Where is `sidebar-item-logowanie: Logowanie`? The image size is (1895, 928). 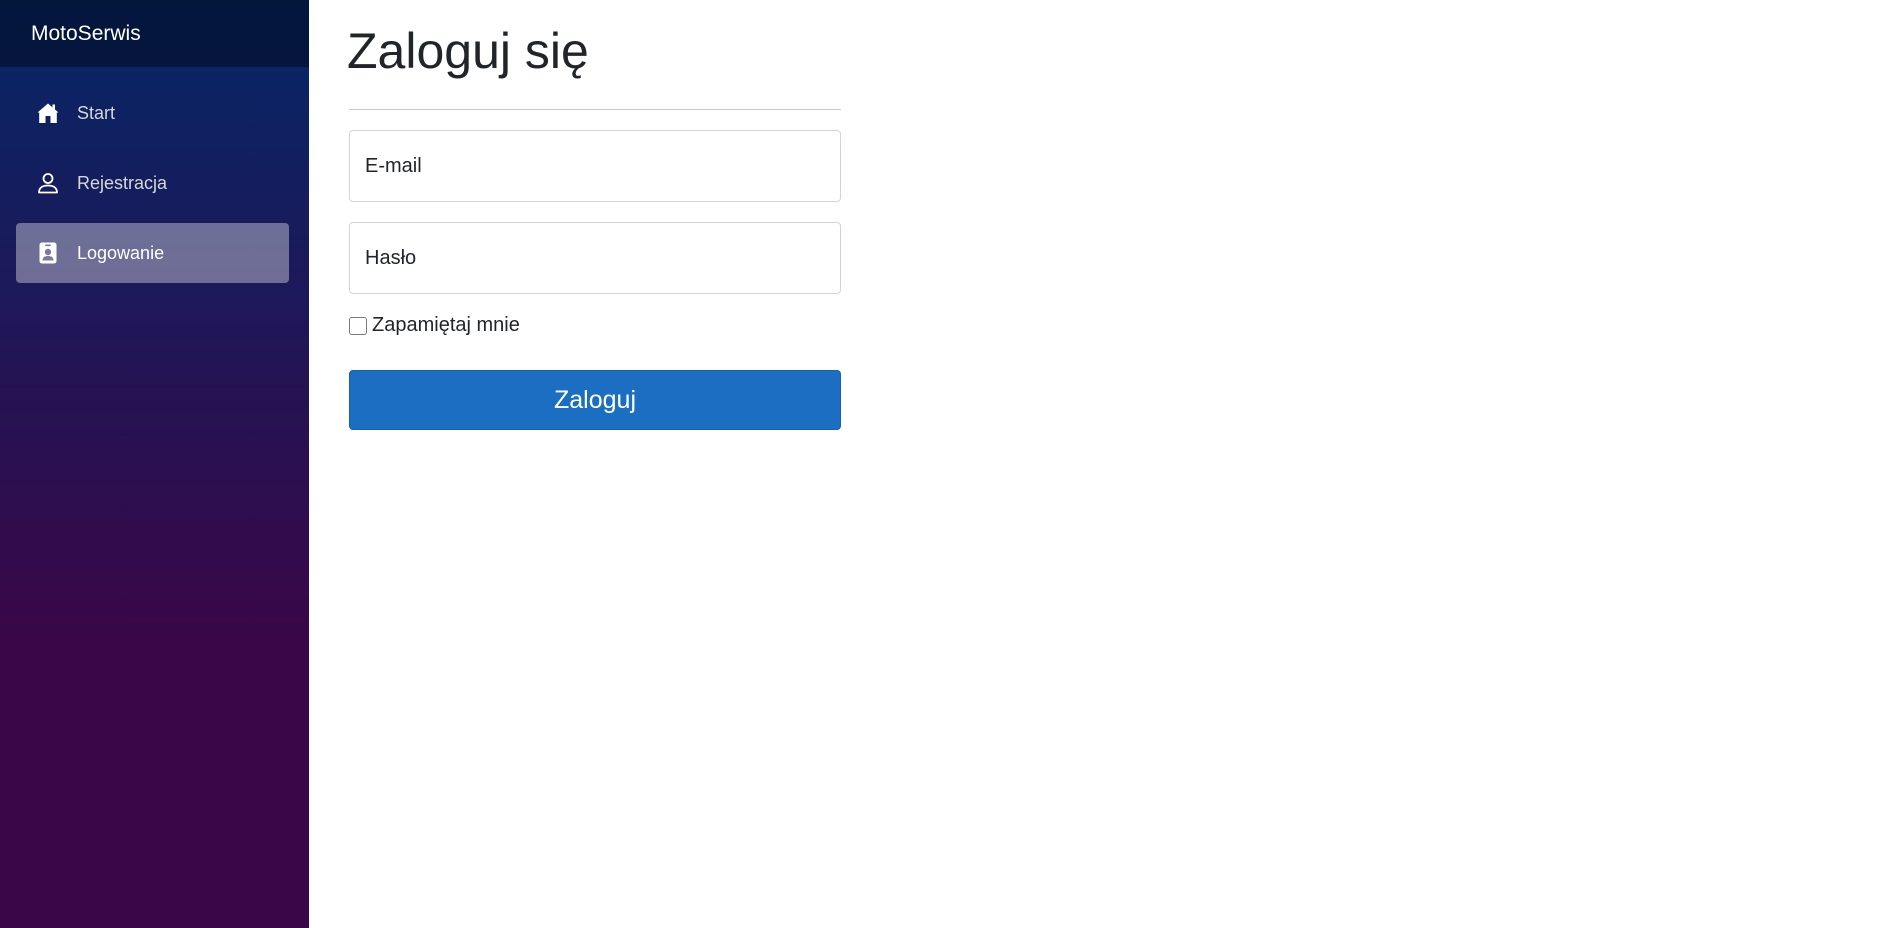 sidebar-item-logowanie: Logowanie is located at coordinates (152, 253).